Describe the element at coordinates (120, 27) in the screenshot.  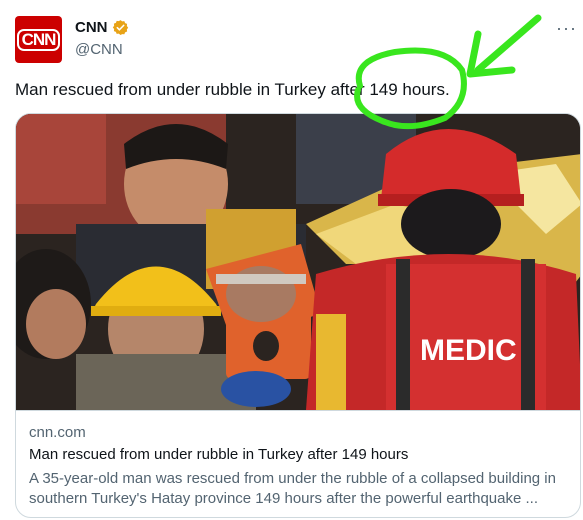
I see `verified-badge-icon` at that location.